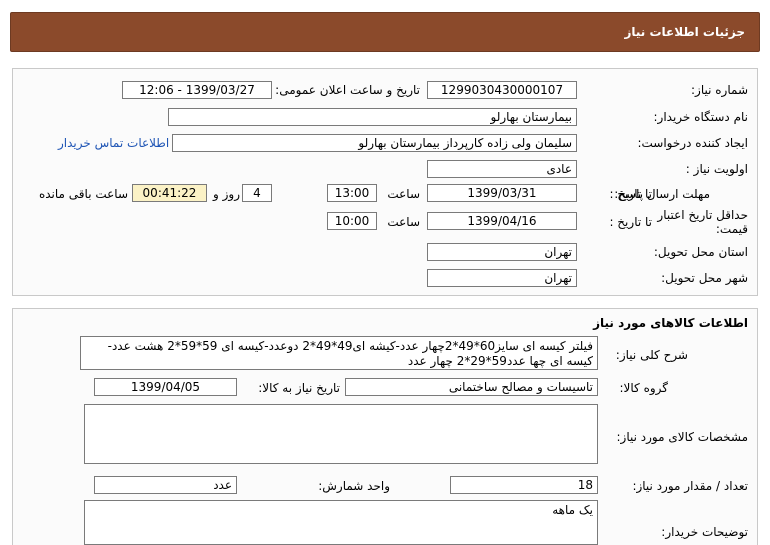 The image size is (770, 545). Describe the element at coordinates (502, 90) in the screenshot. I see `need-number-field: 1299030430000107` at that location.